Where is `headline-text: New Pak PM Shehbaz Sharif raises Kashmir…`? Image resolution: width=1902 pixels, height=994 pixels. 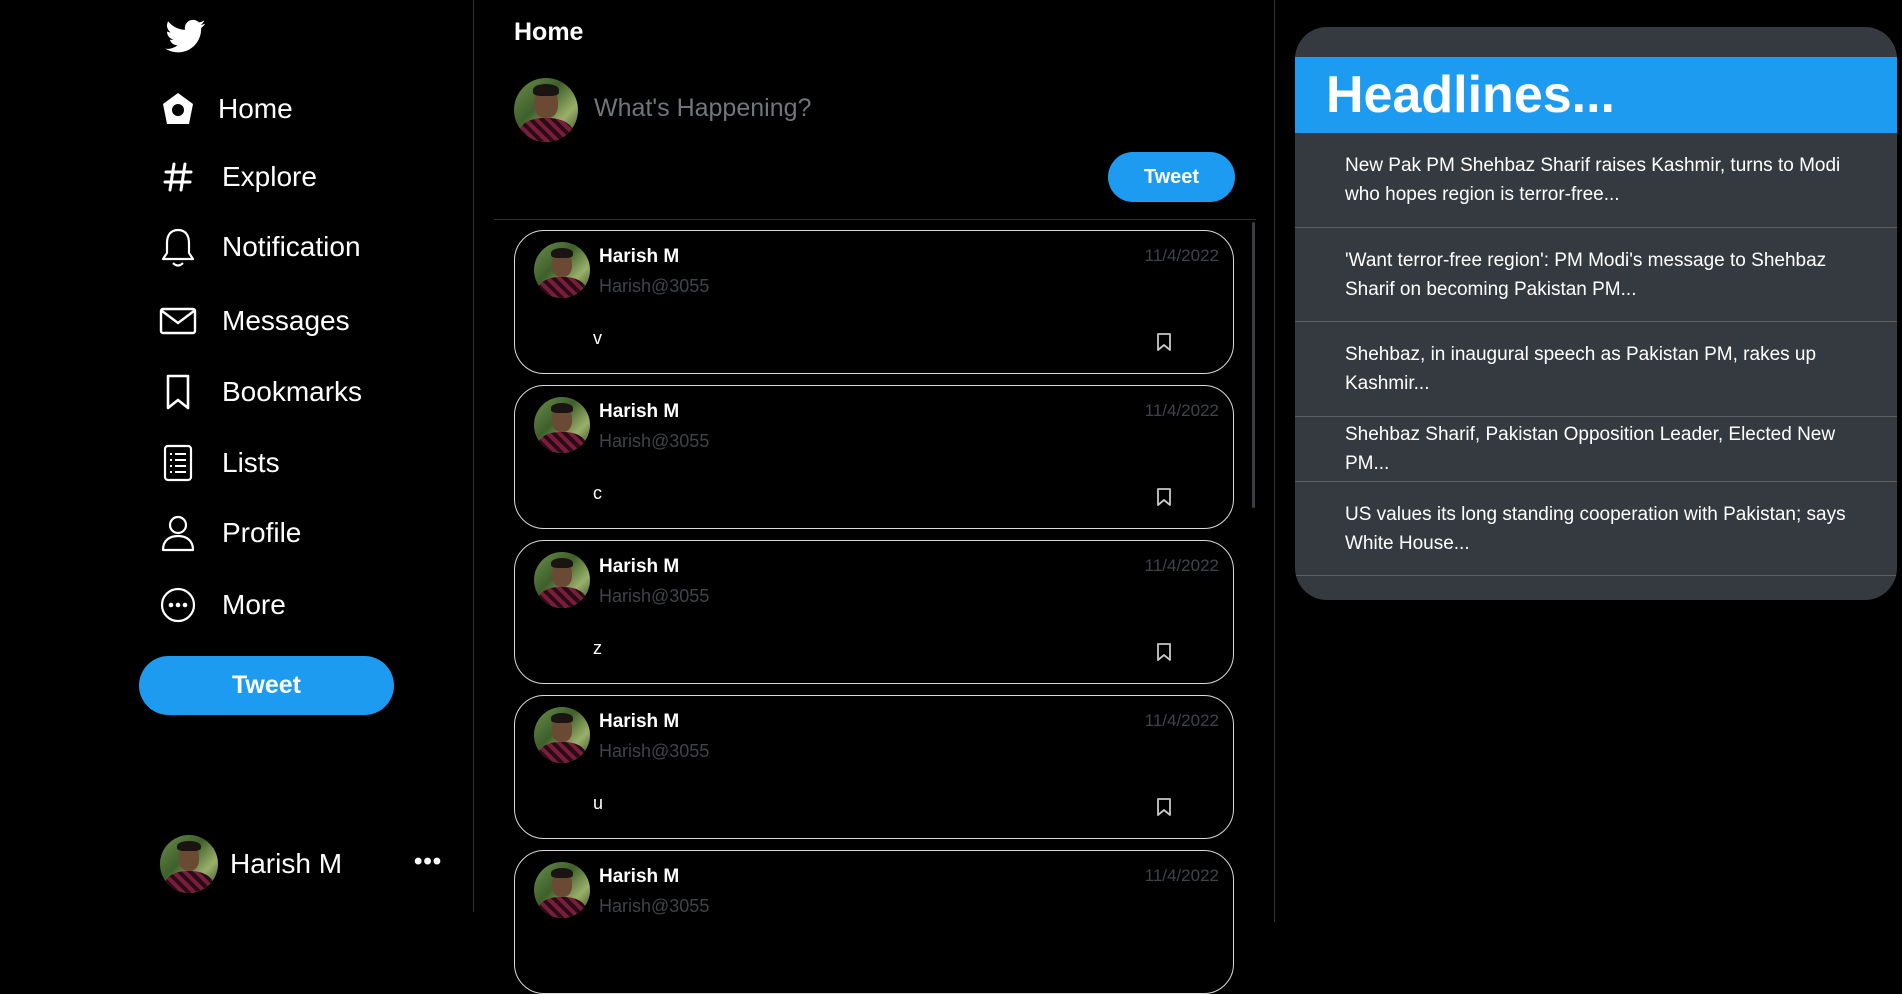
headline-text: New Pak PM Shehbaz Sharif raises Kashmir… is located at coordinates (1593, 180).